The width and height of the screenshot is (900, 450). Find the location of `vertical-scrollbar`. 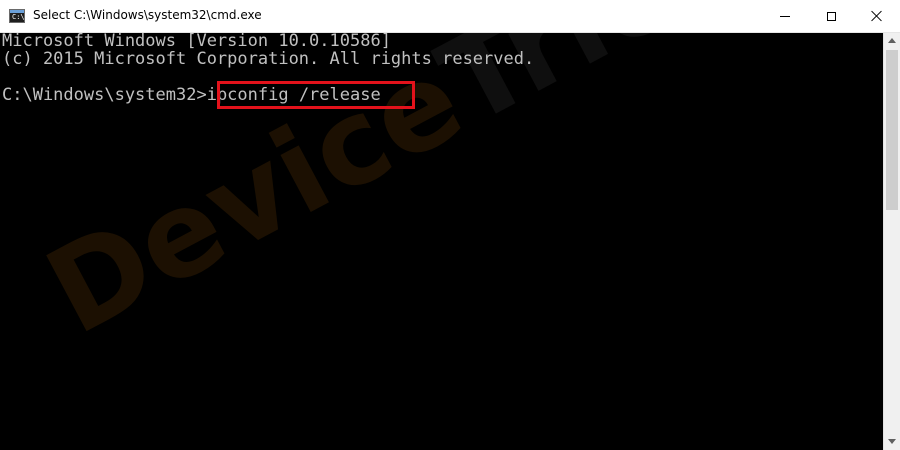

vertical-scrollbar is located at coordinates (891, 241).